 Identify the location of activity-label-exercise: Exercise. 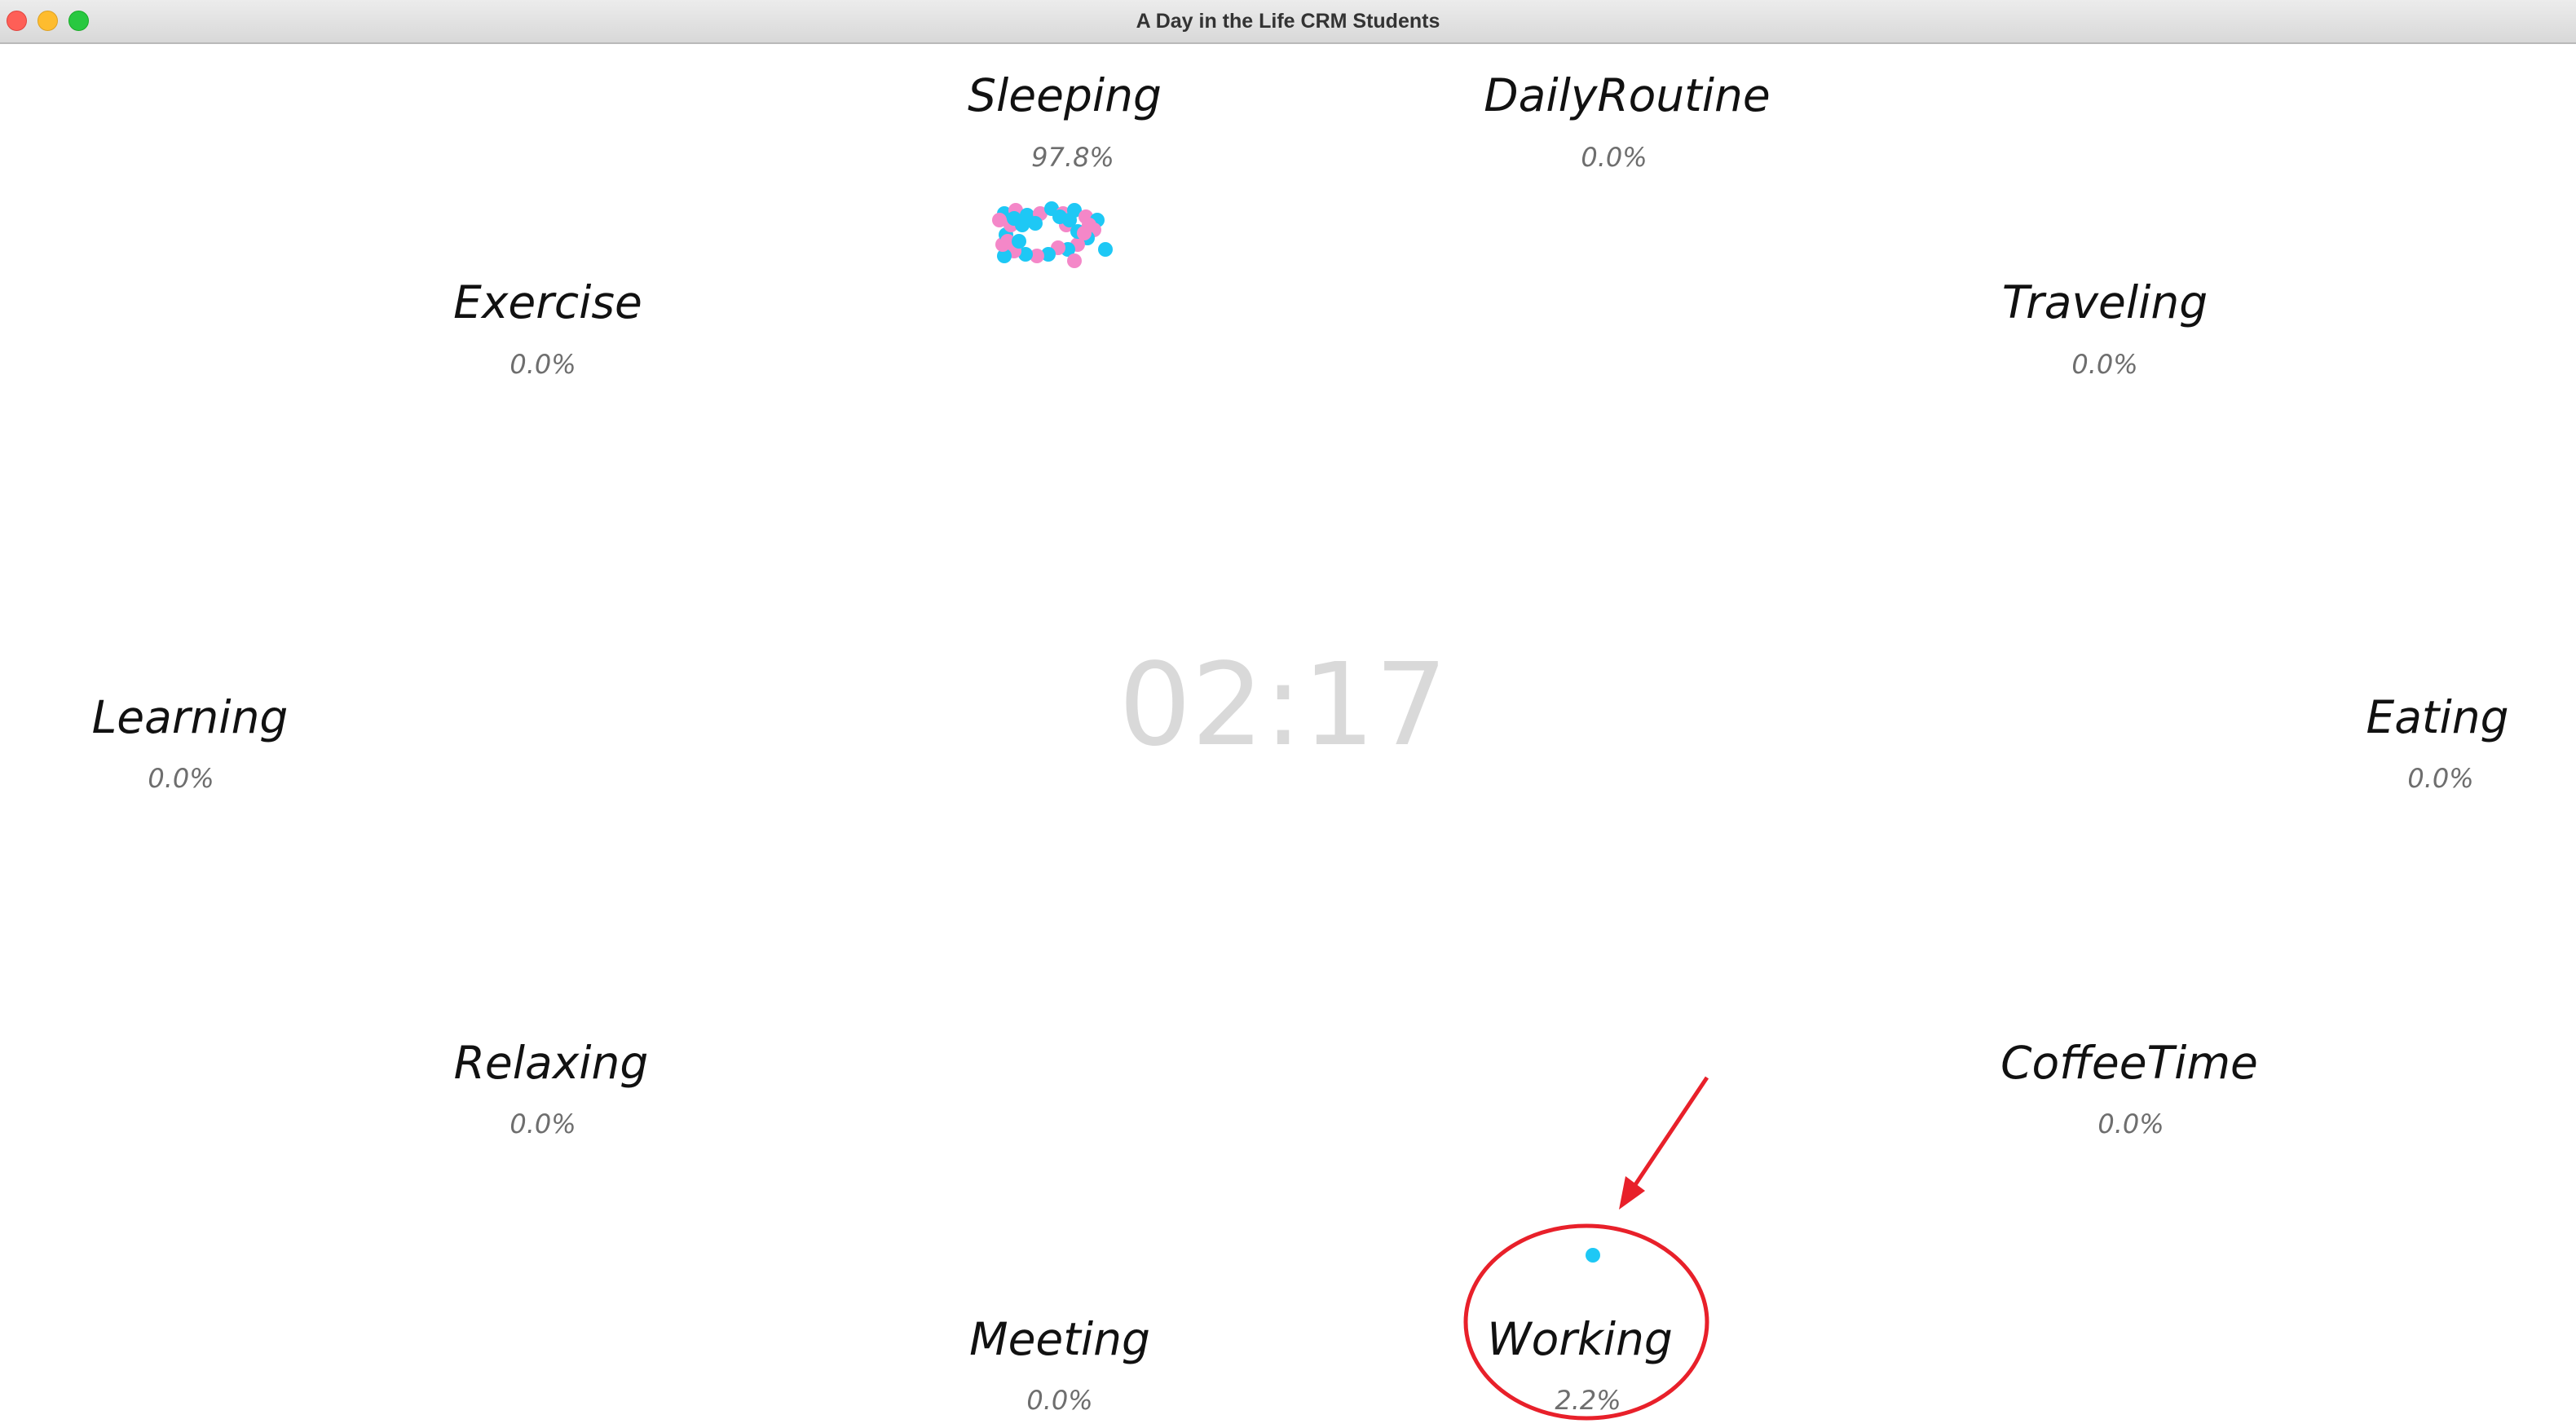
(547, 302).